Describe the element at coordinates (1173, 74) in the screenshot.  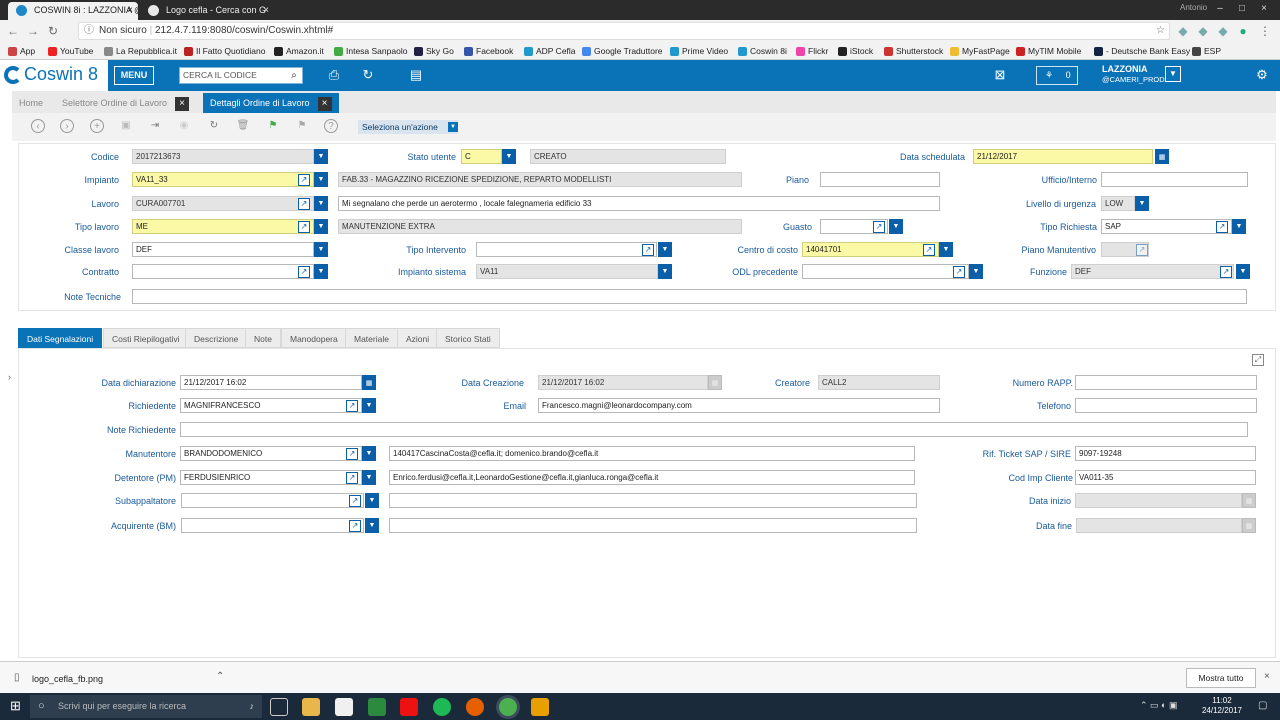
I see `user-dropdown-icon: ▼` at that location.